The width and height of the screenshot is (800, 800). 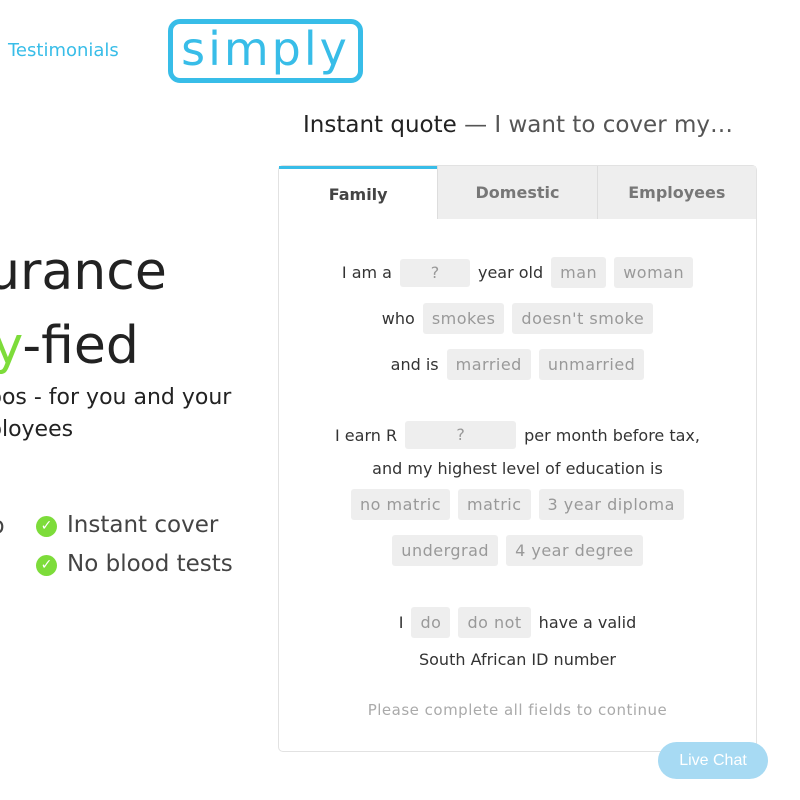 I want to click on marital-row: and is married unmarried, so click(x=517, y=364).